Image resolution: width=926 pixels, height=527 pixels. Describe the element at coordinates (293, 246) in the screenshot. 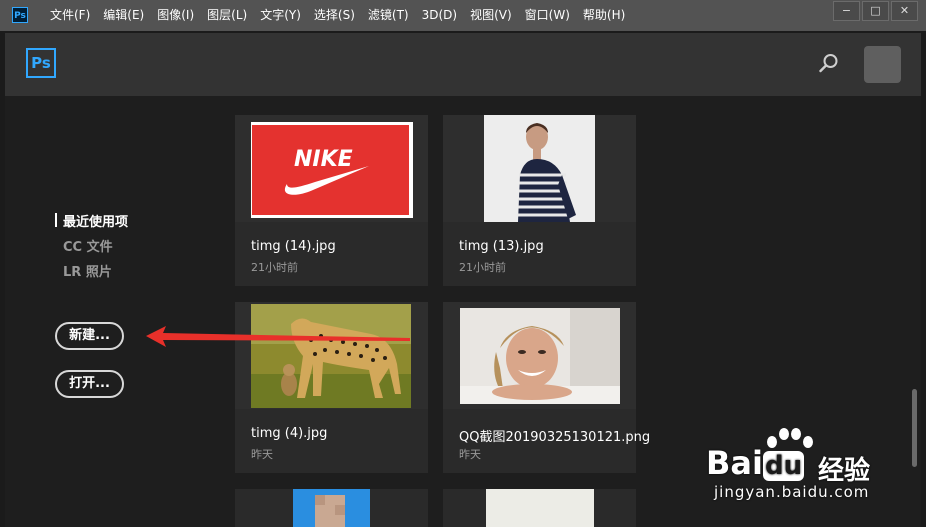

I see `file-name: timg (14).jpg` at that location.